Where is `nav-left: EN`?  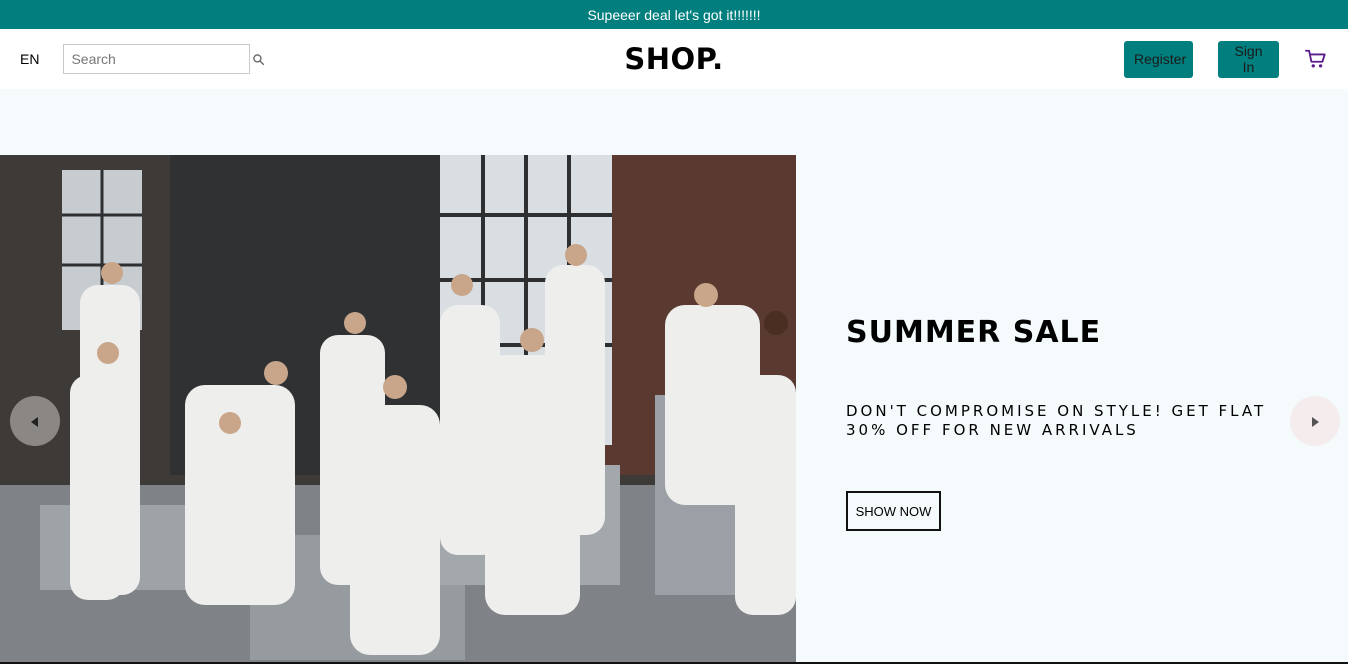 nav-left: EN is located at coordinates (142, 59).